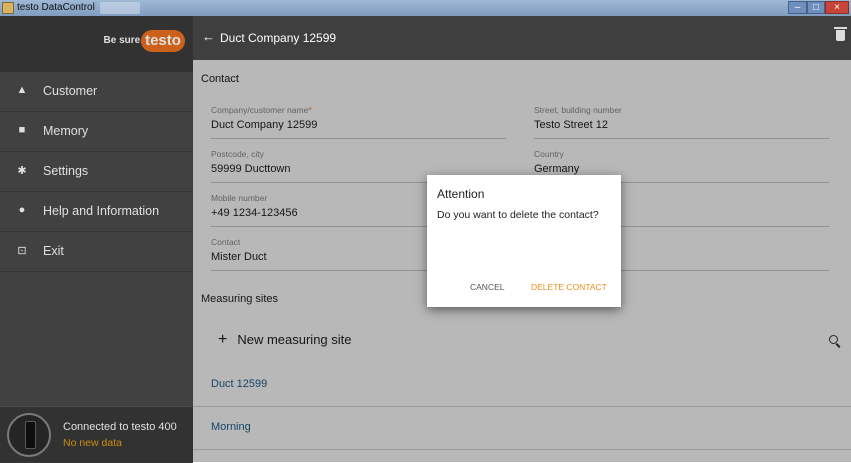  What do you see at coordinates (120, 8) in the screenshot?
I see `titlebar-highlight` at bounding box center [120, 8].